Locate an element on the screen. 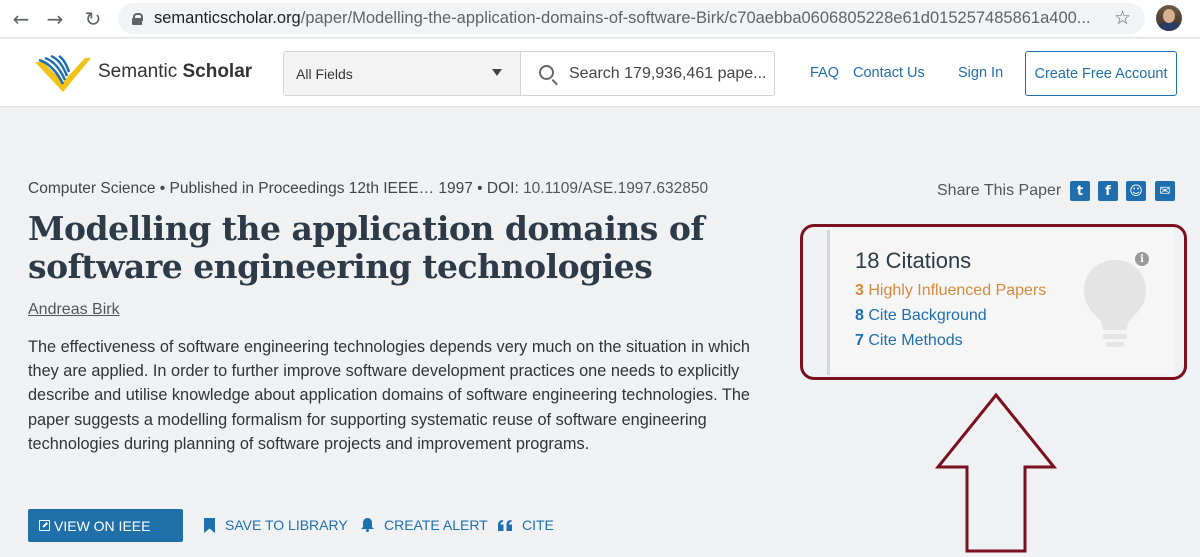  back-icon: ← is located at coordinates (21, 19).